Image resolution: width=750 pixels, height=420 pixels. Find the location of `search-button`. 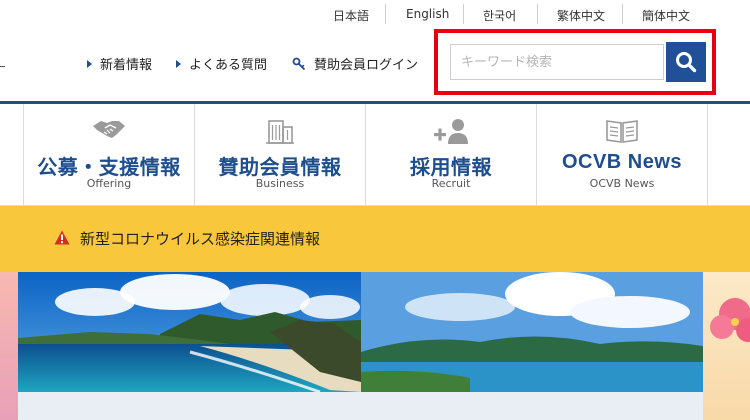

search-button is located at coordinates (686, 62).